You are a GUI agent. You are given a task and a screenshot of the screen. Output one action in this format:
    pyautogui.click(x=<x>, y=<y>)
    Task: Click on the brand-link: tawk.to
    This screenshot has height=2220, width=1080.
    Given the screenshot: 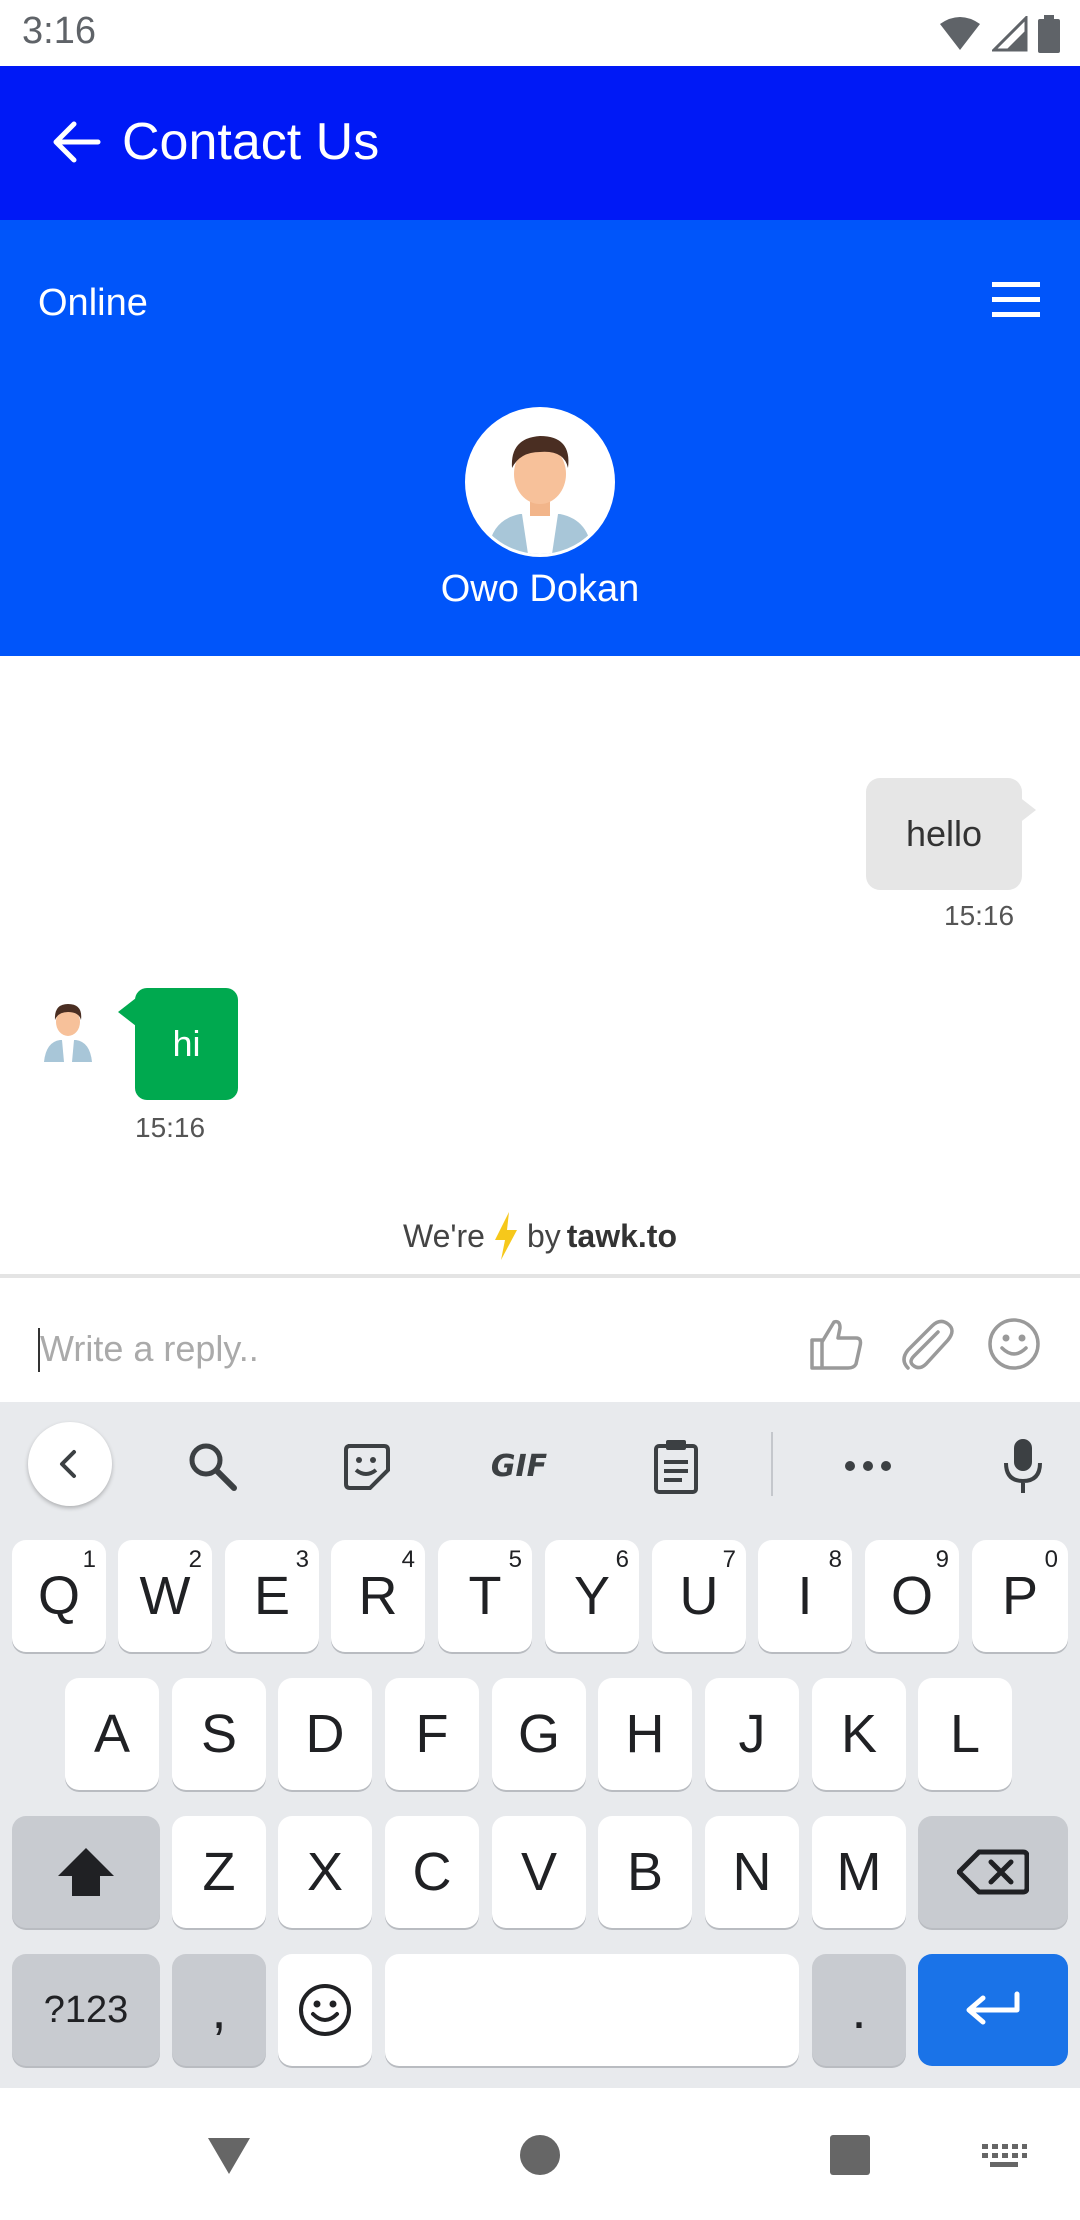 What is the action you would take?
    pyautogui.click(x=622, y=1236)
    